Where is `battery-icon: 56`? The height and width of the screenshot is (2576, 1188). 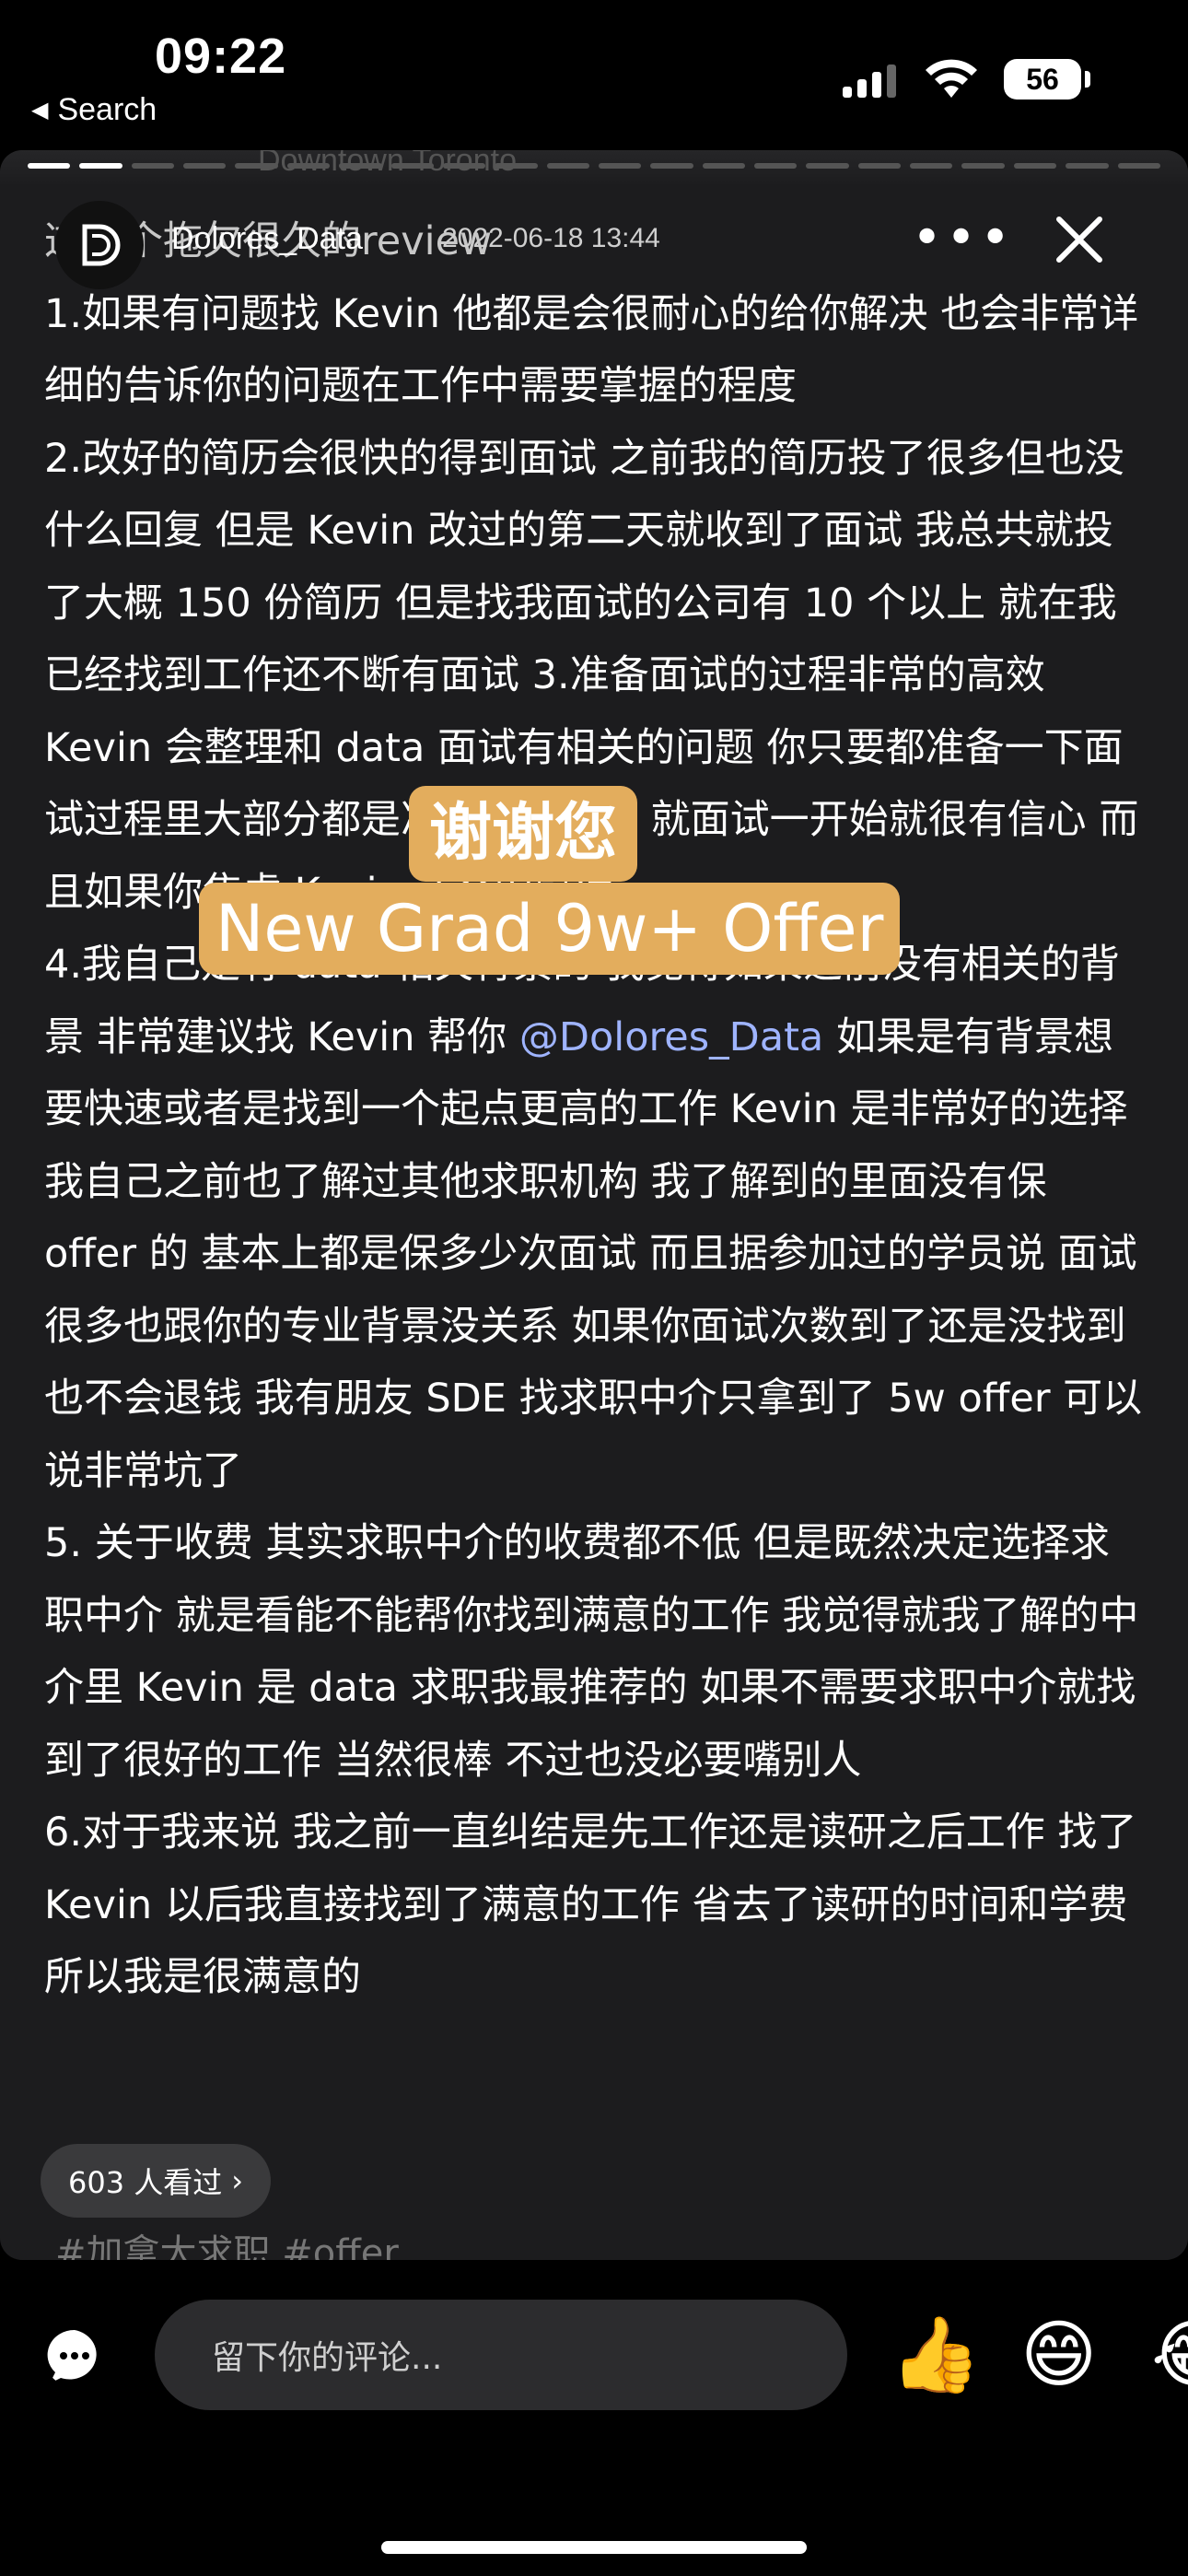 battery-icon: 56 is located at coordinates (1042, 79).